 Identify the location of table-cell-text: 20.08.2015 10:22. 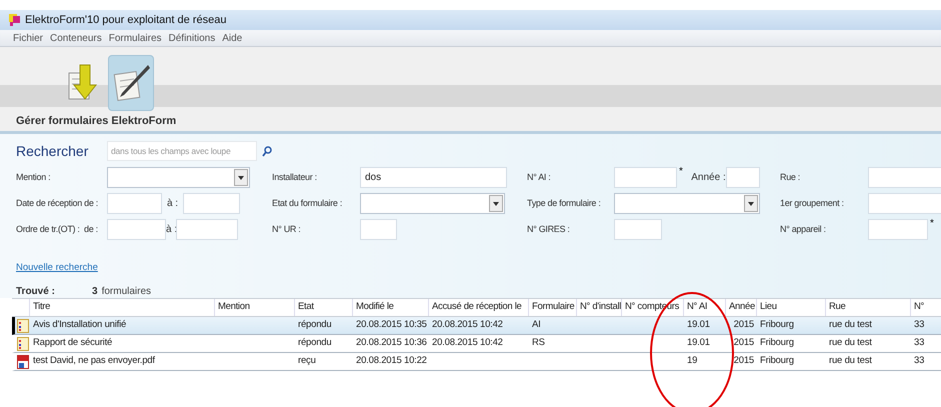
(391, 361).